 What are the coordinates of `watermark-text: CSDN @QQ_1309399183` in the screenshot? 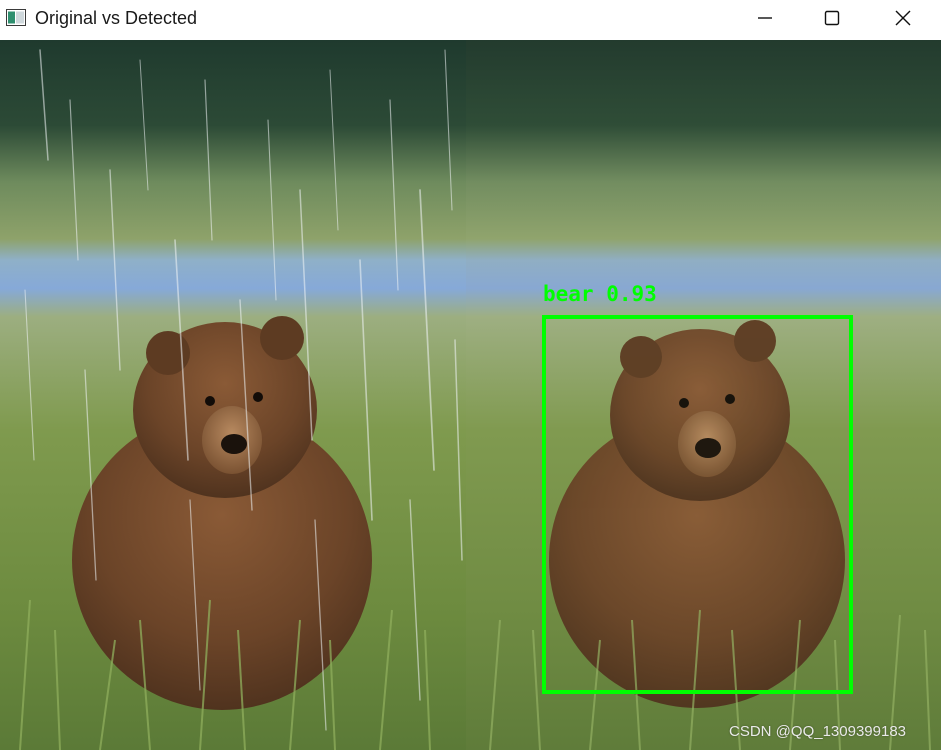 It's located at (817, 731).